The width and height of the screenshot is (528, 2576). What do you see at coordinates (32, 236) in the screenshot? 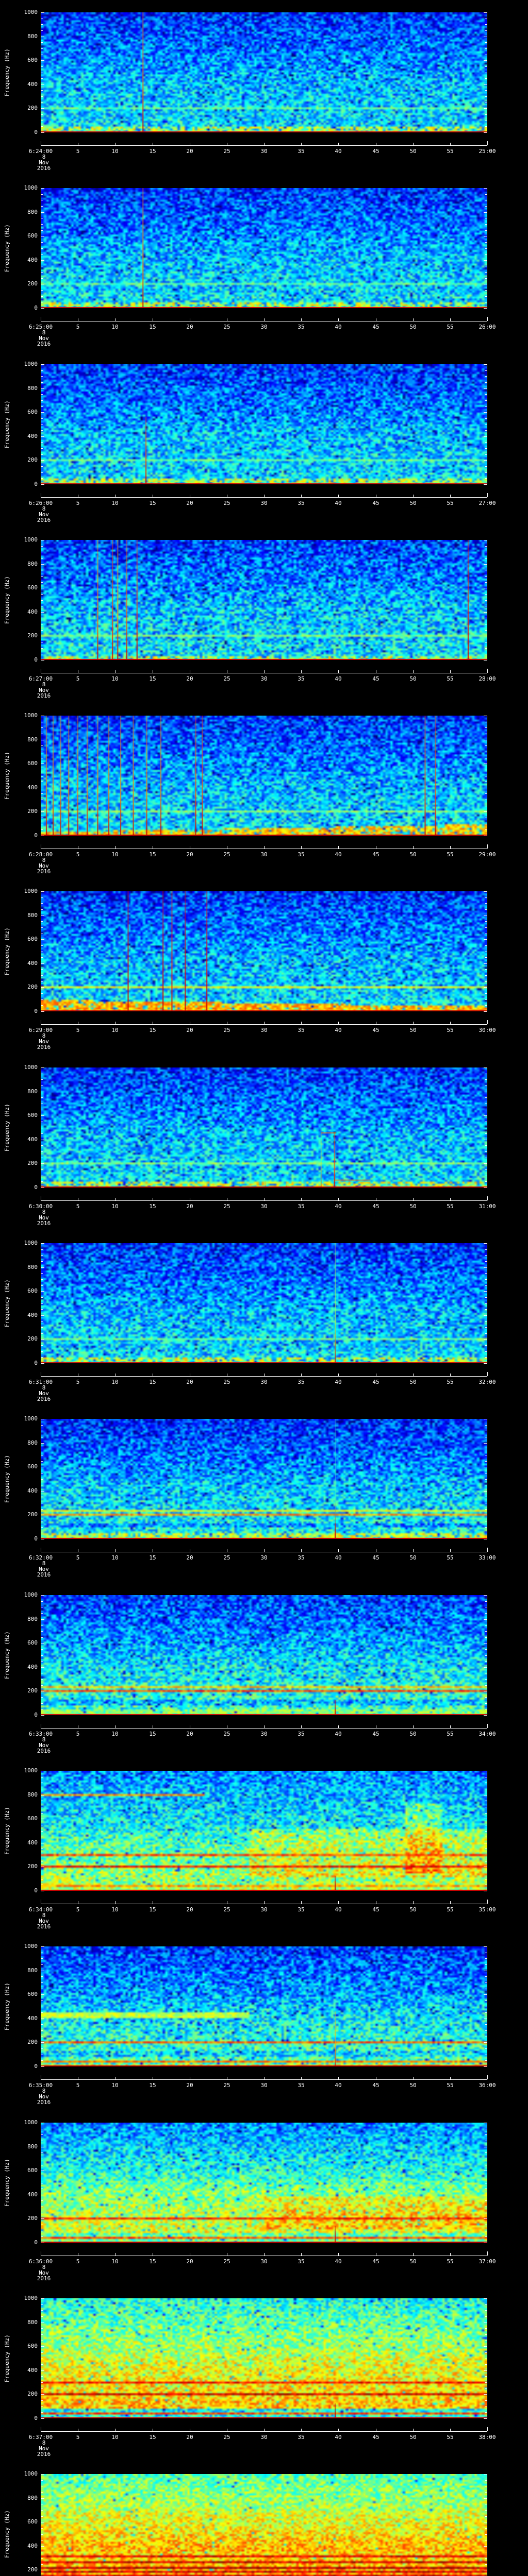
I see `y-tick-label: 600` at bounding box center [32, 236].